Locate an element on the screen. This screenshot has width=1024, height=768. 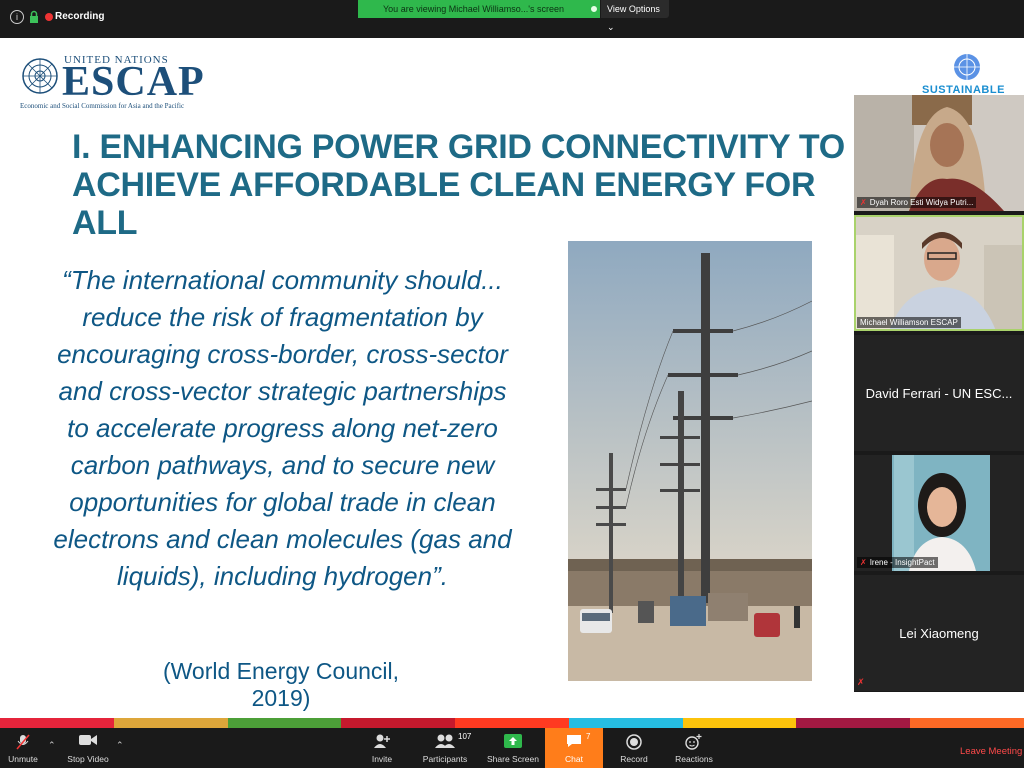
participant-name: Lei Xiaomeng is located at coordinates (939, 633).